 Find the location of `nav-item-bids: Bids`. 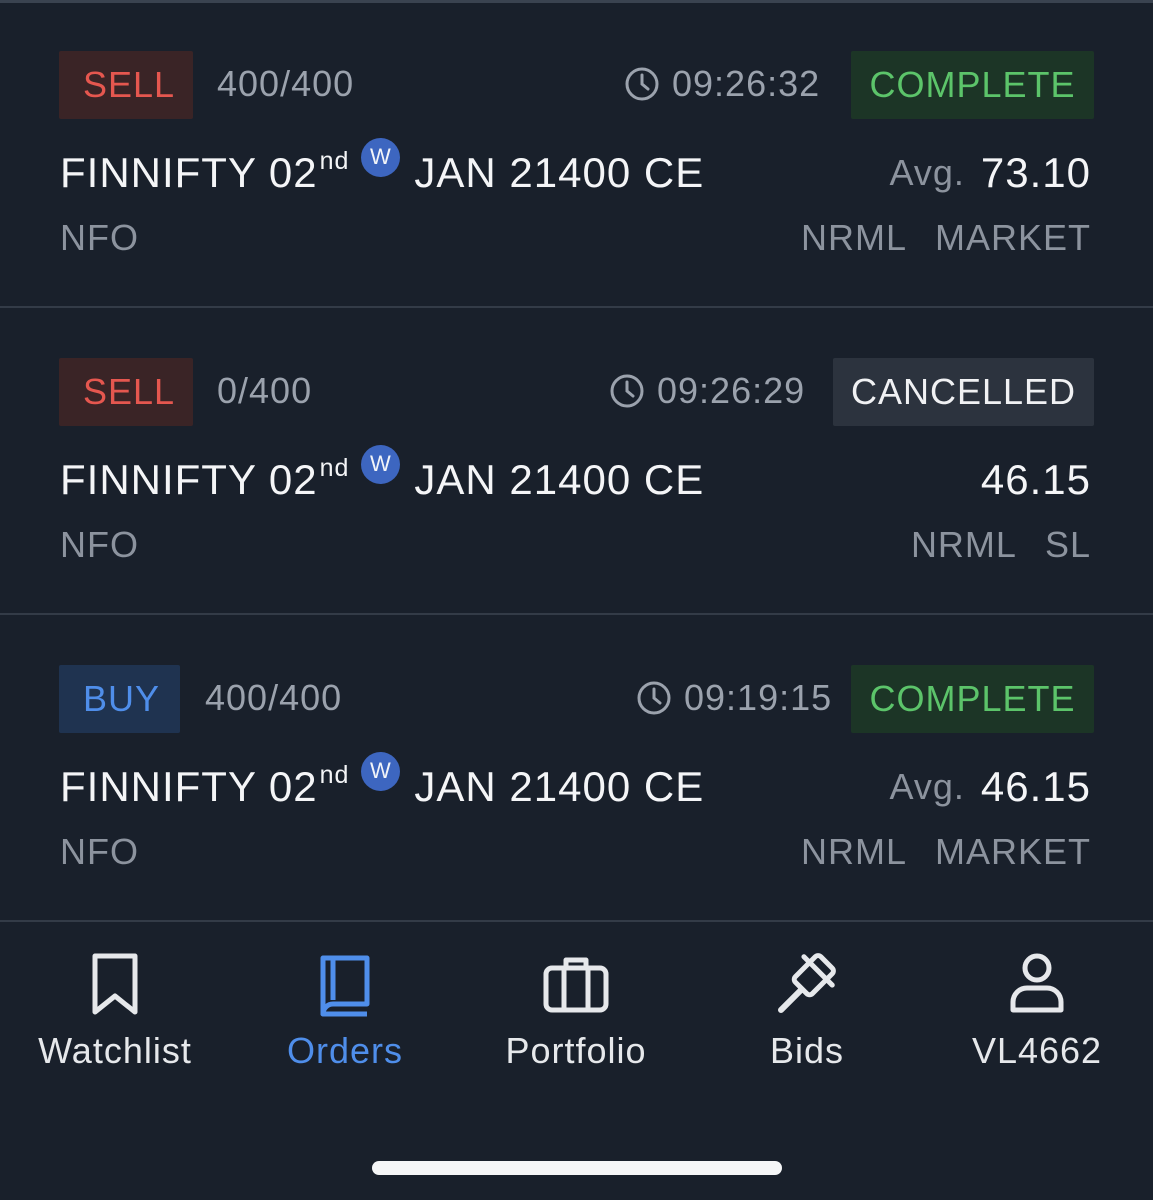

nav-item-bids: Bids is located at coordinates (807, 1010).